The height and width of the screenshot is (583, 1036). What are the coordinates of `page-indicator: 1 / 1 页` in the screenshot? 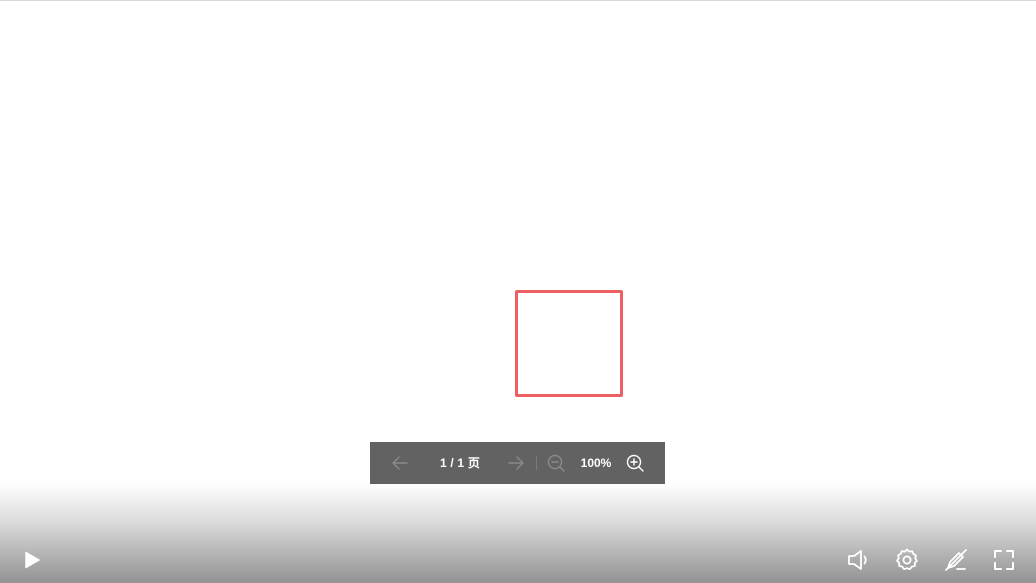 It's located at (460, 463).